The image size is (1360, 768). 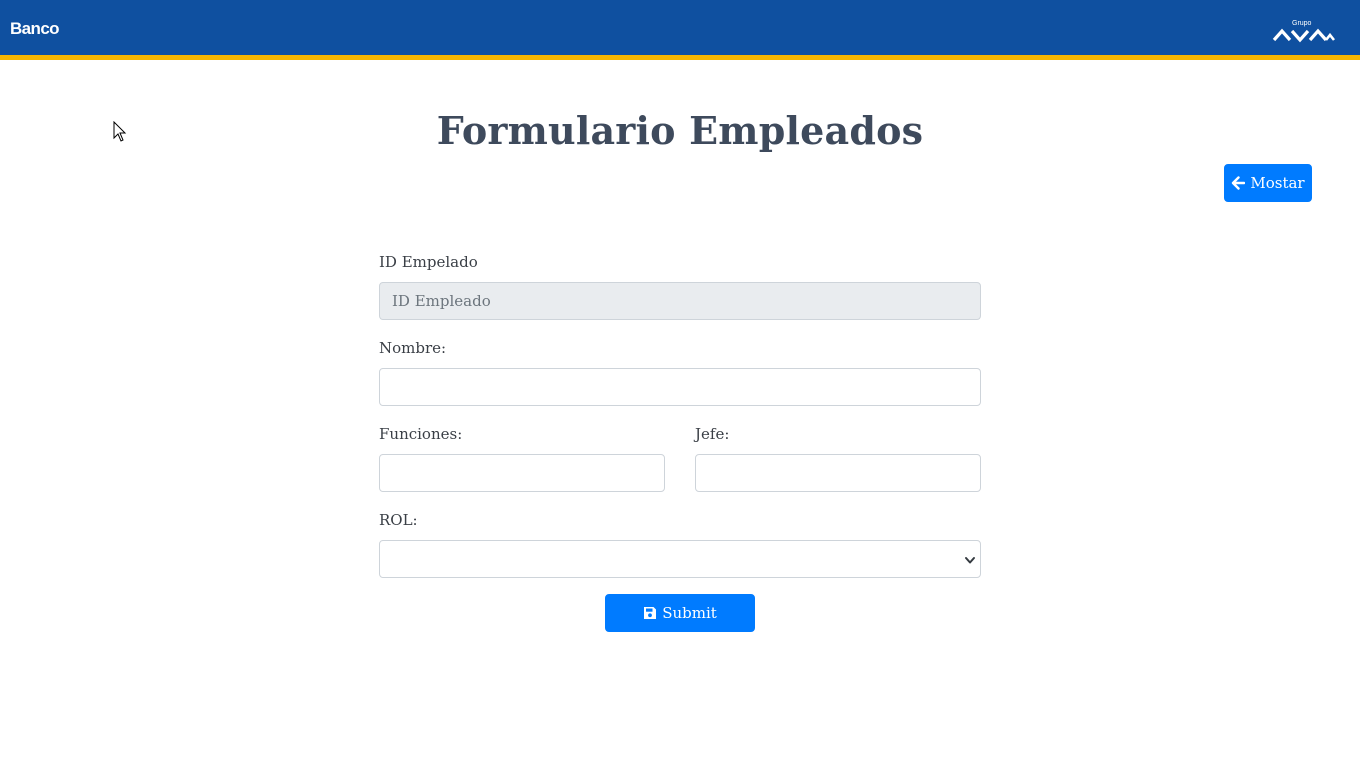 I want to click on jefe-label: Jefe:, so click(x=712, y=434).